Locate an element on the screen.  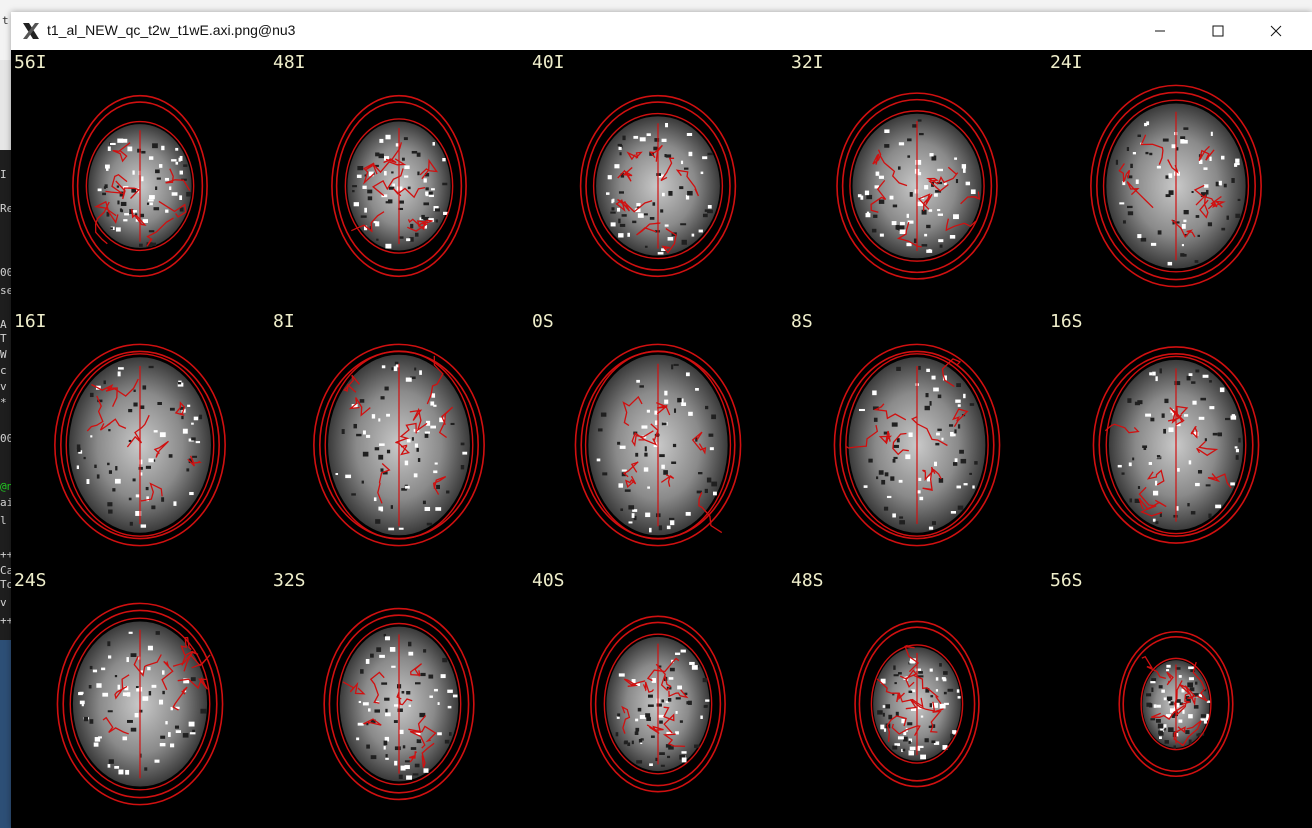
close-button is located at coordinates (1276, 31).